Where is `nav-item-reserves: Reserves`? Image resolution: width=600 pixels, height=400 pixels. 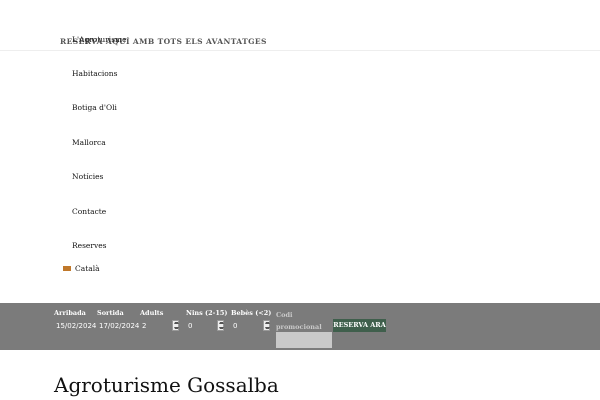 nav-item-reserves: Reserves is located at coordinates (89, 245).